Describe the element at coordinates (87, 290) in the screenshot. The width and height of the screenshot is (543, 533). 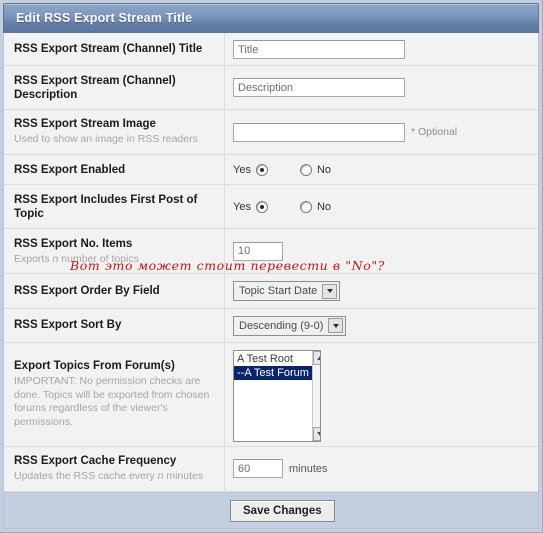
I see `field-label: RSS Export Order By Field` at that location.